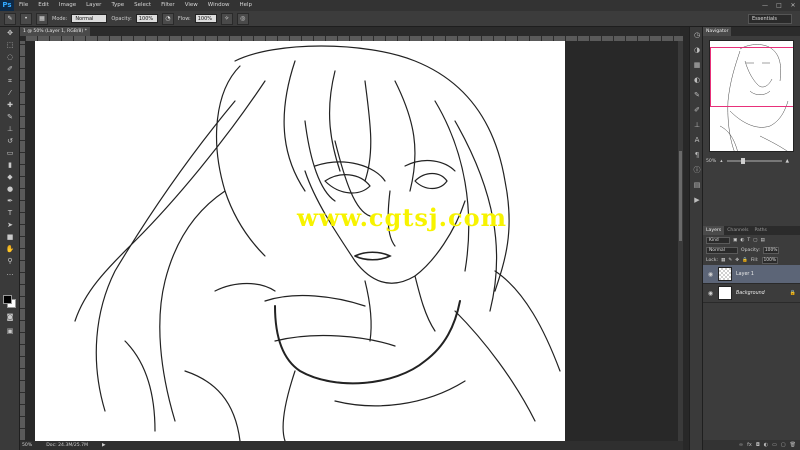 The image size is (800, 450). I want to click on layer-row: ◉ Background 🔒, so click(751, 293).